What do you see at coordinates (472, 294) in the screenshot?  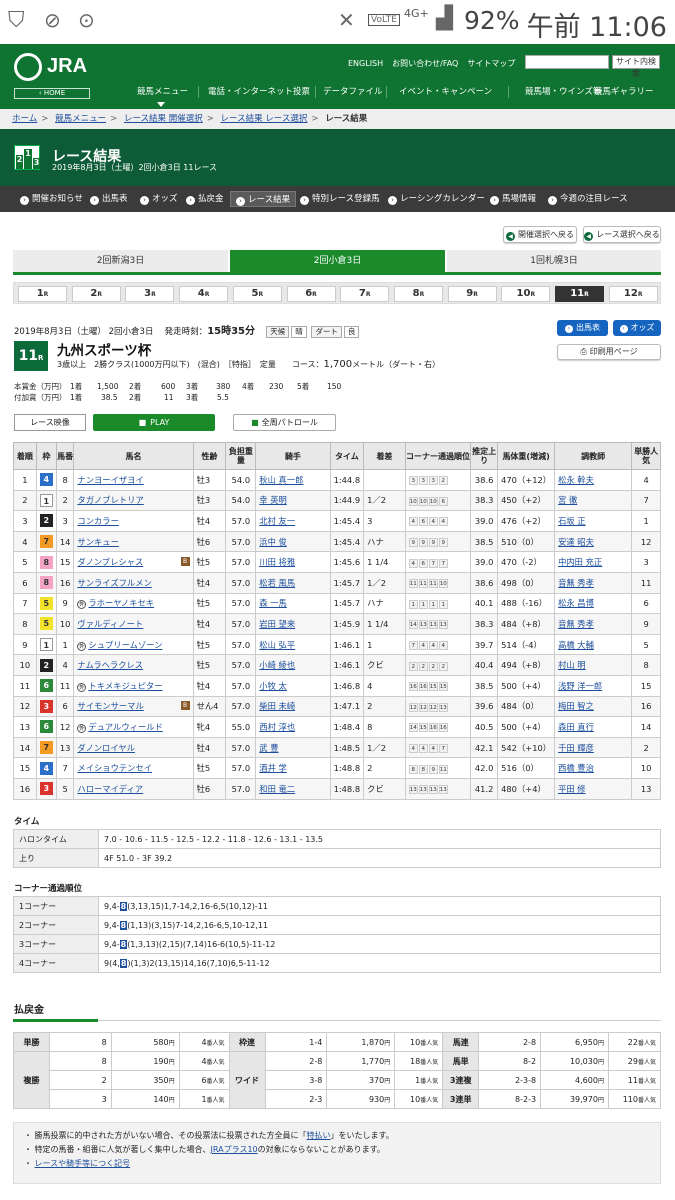 I see `race-tab-9: 9R` at bounding box center [472, 294].